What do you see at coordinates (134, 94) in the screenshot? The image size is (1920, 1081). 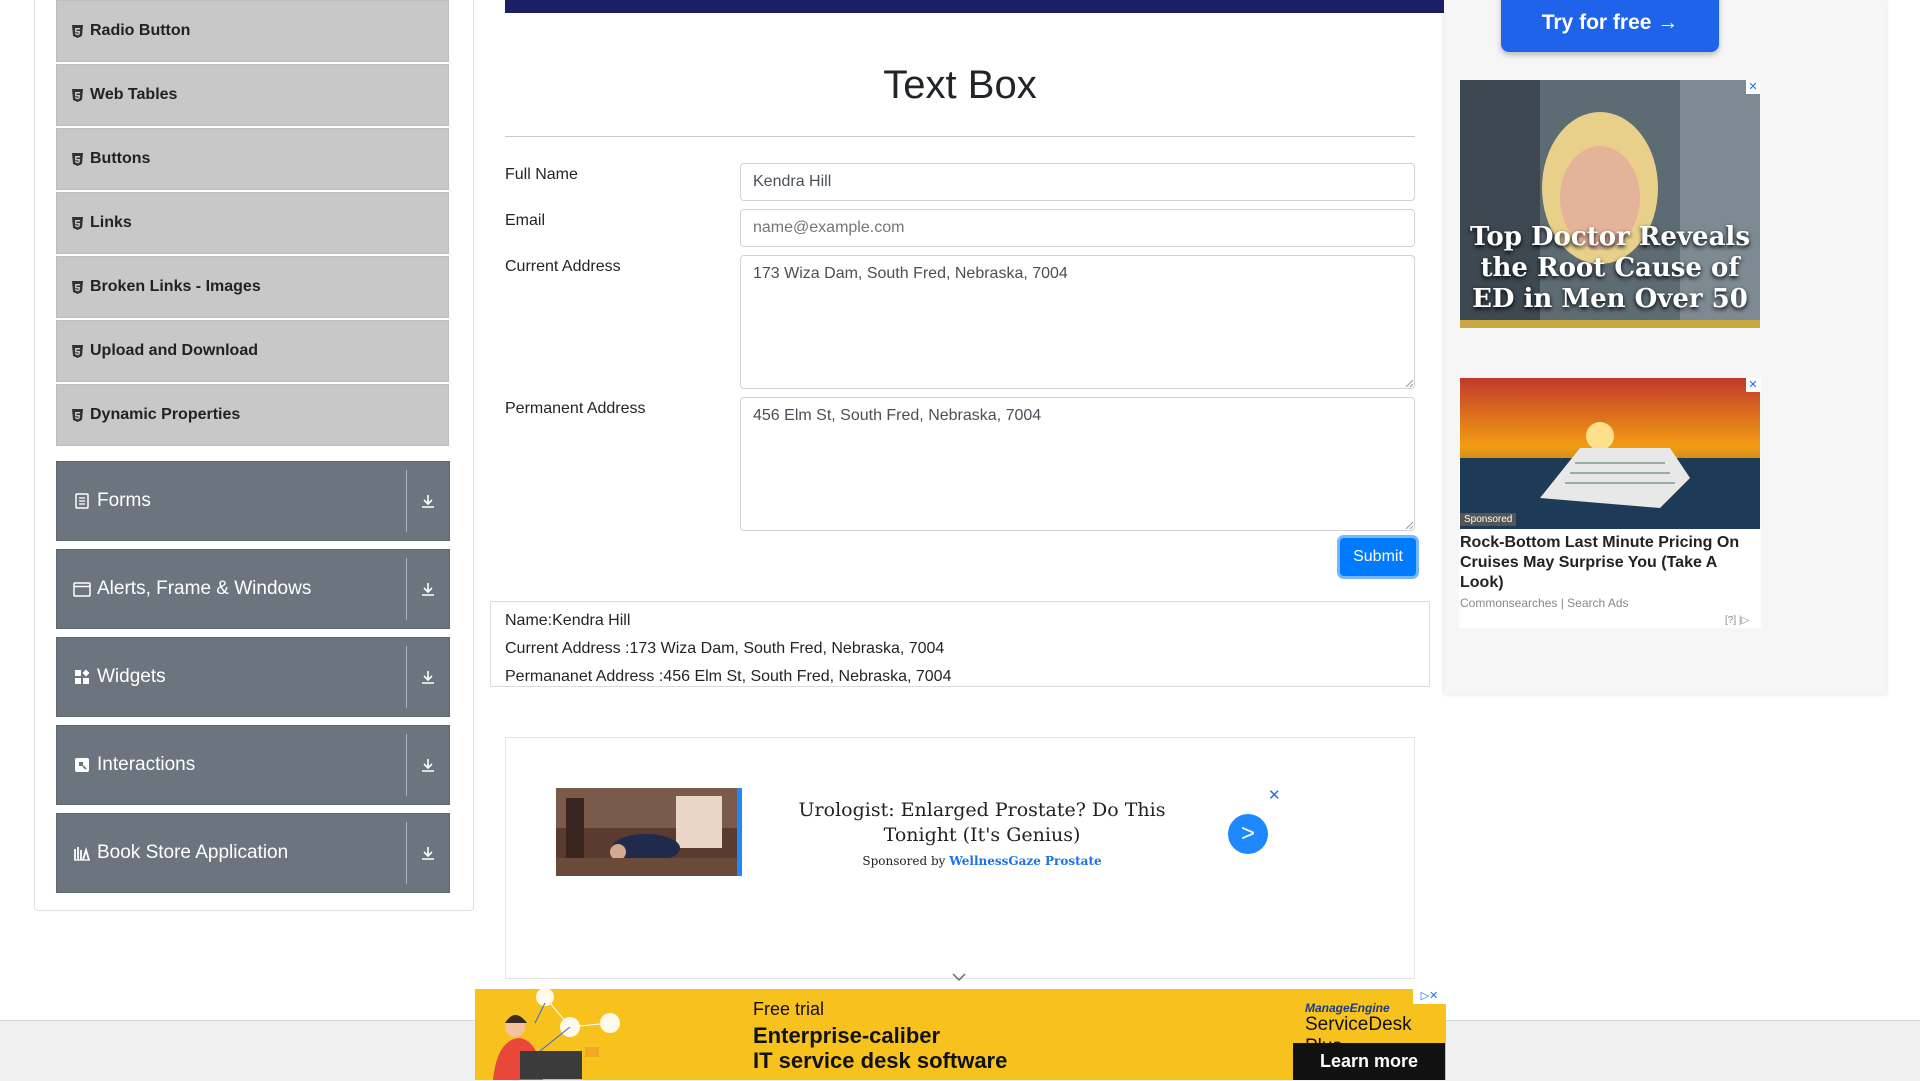 I see `sidebar-item-label: Web Tables` at bounding box center [134, 94].